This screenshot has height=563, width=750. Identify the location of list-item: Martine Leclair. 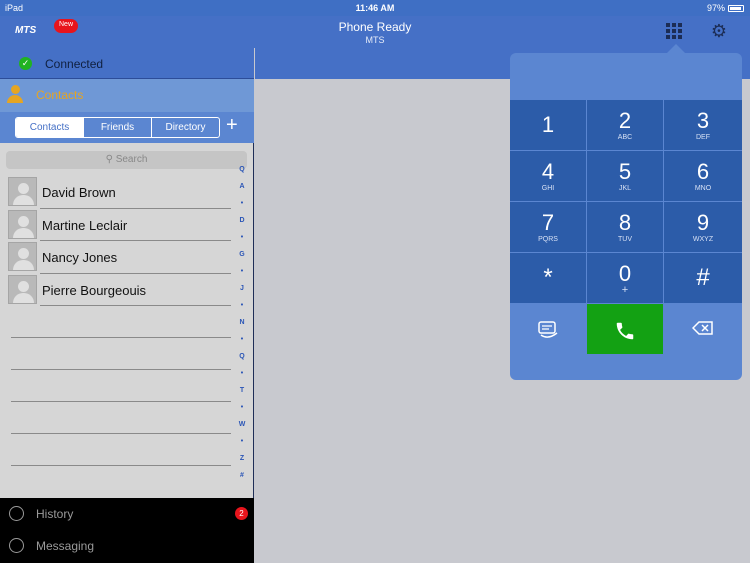
(117, 225).